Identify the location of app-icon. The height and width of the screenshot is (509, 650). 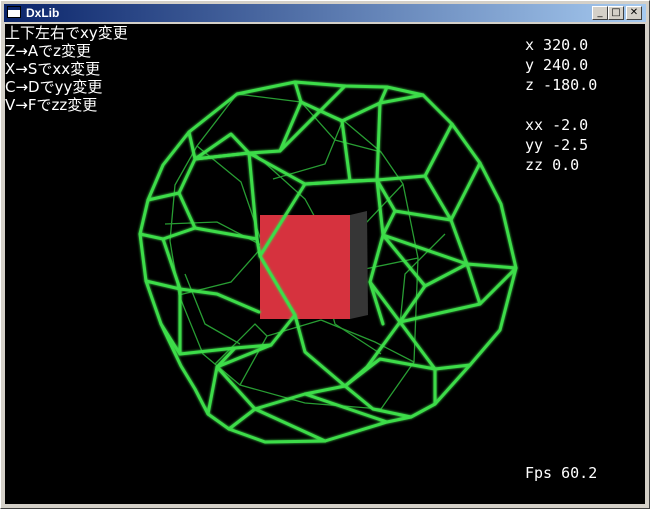
(14, 12).